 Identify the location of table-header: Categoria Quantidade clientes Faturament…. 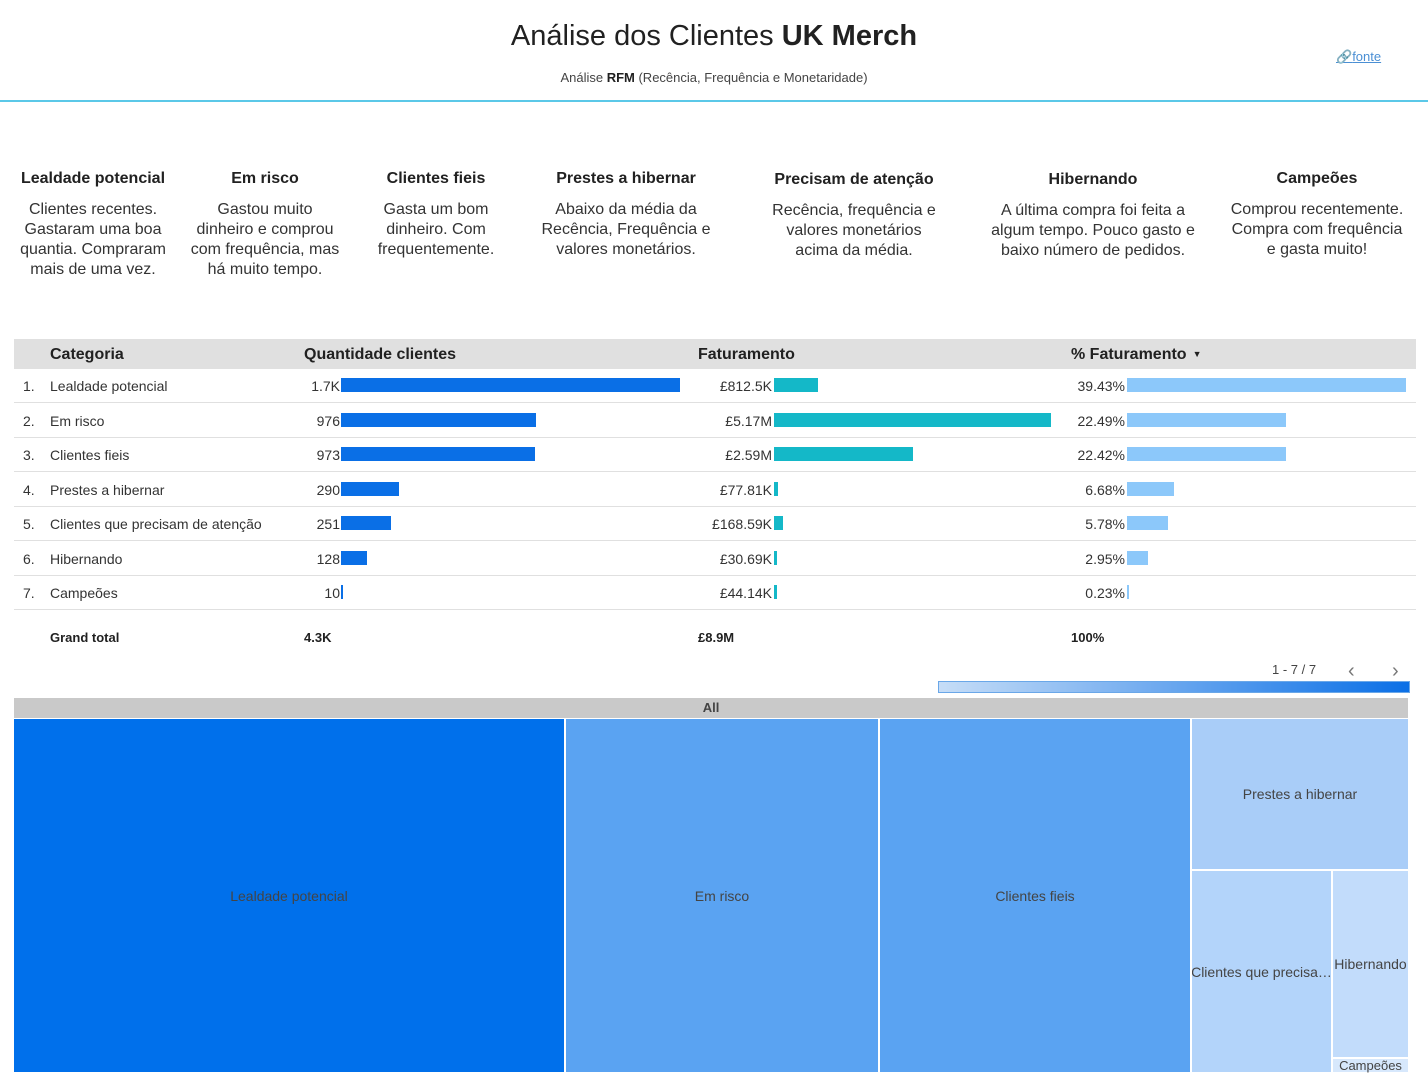
(715, 354).